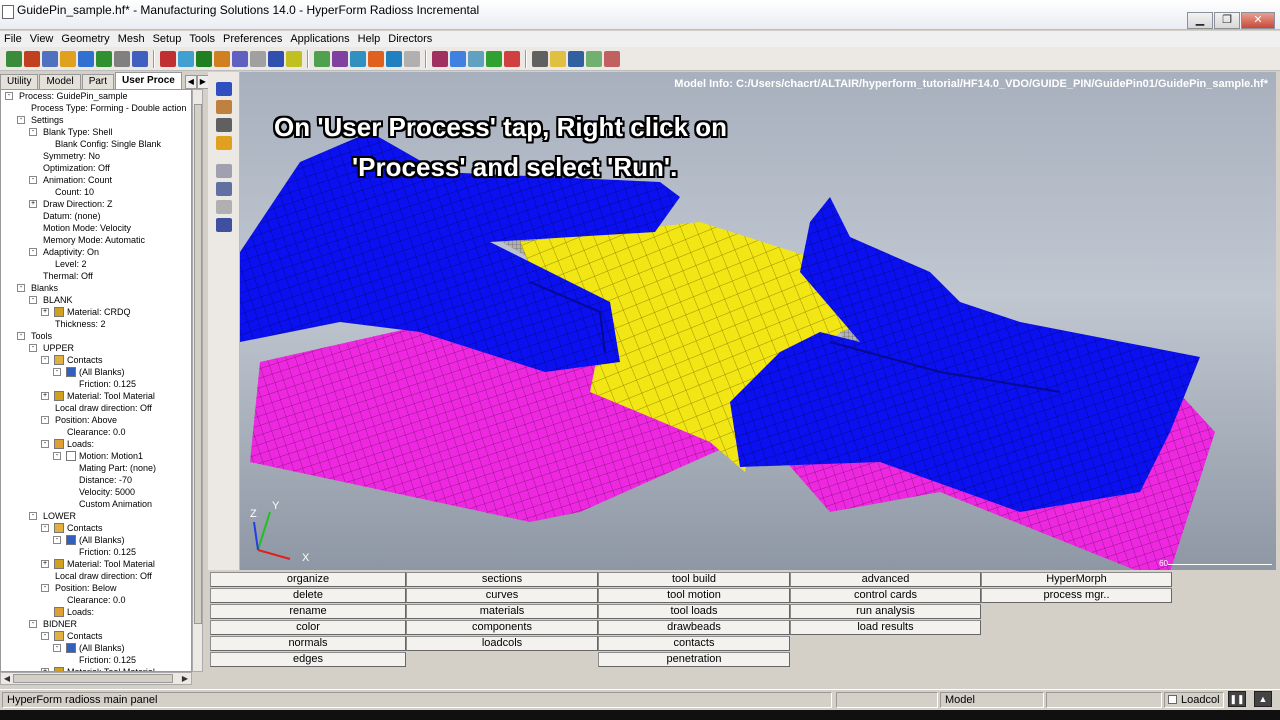 This screenshot has height=720, width=1280. I want to click on menu-directors: Directors, so click(410, 39).